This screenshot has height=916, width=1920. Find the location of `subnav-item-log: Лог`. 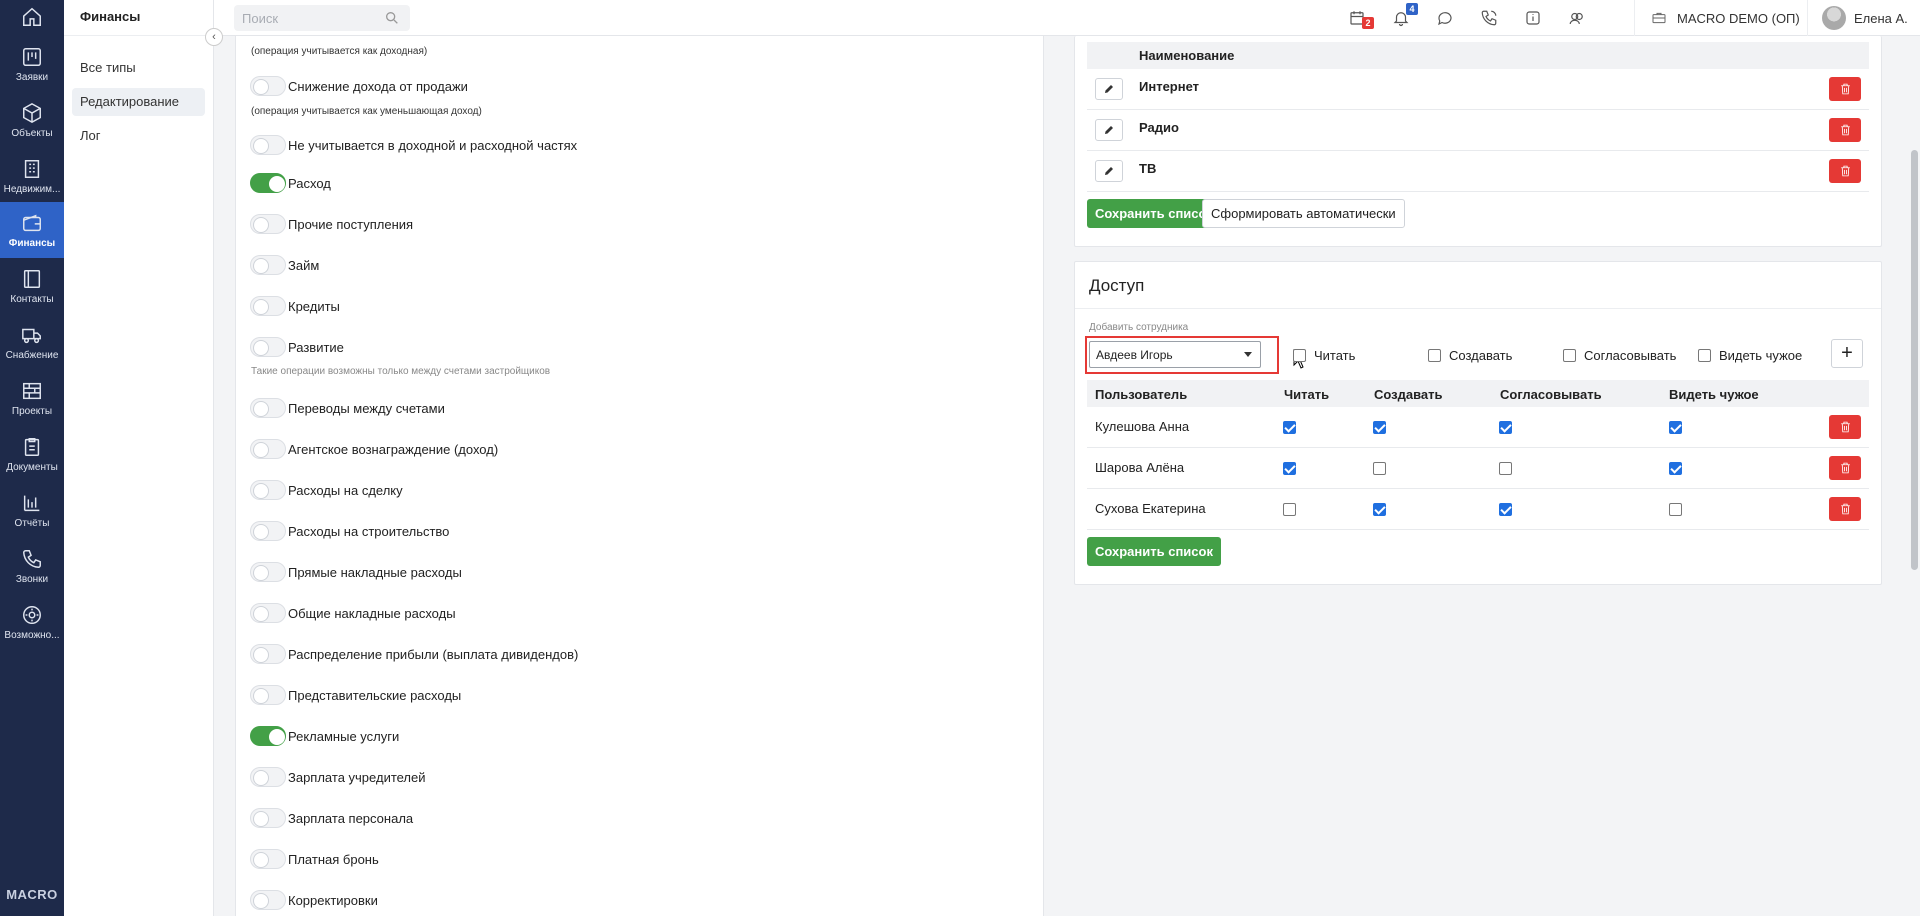

subnav-item-log: Лог is located at coordinates (138, 136).